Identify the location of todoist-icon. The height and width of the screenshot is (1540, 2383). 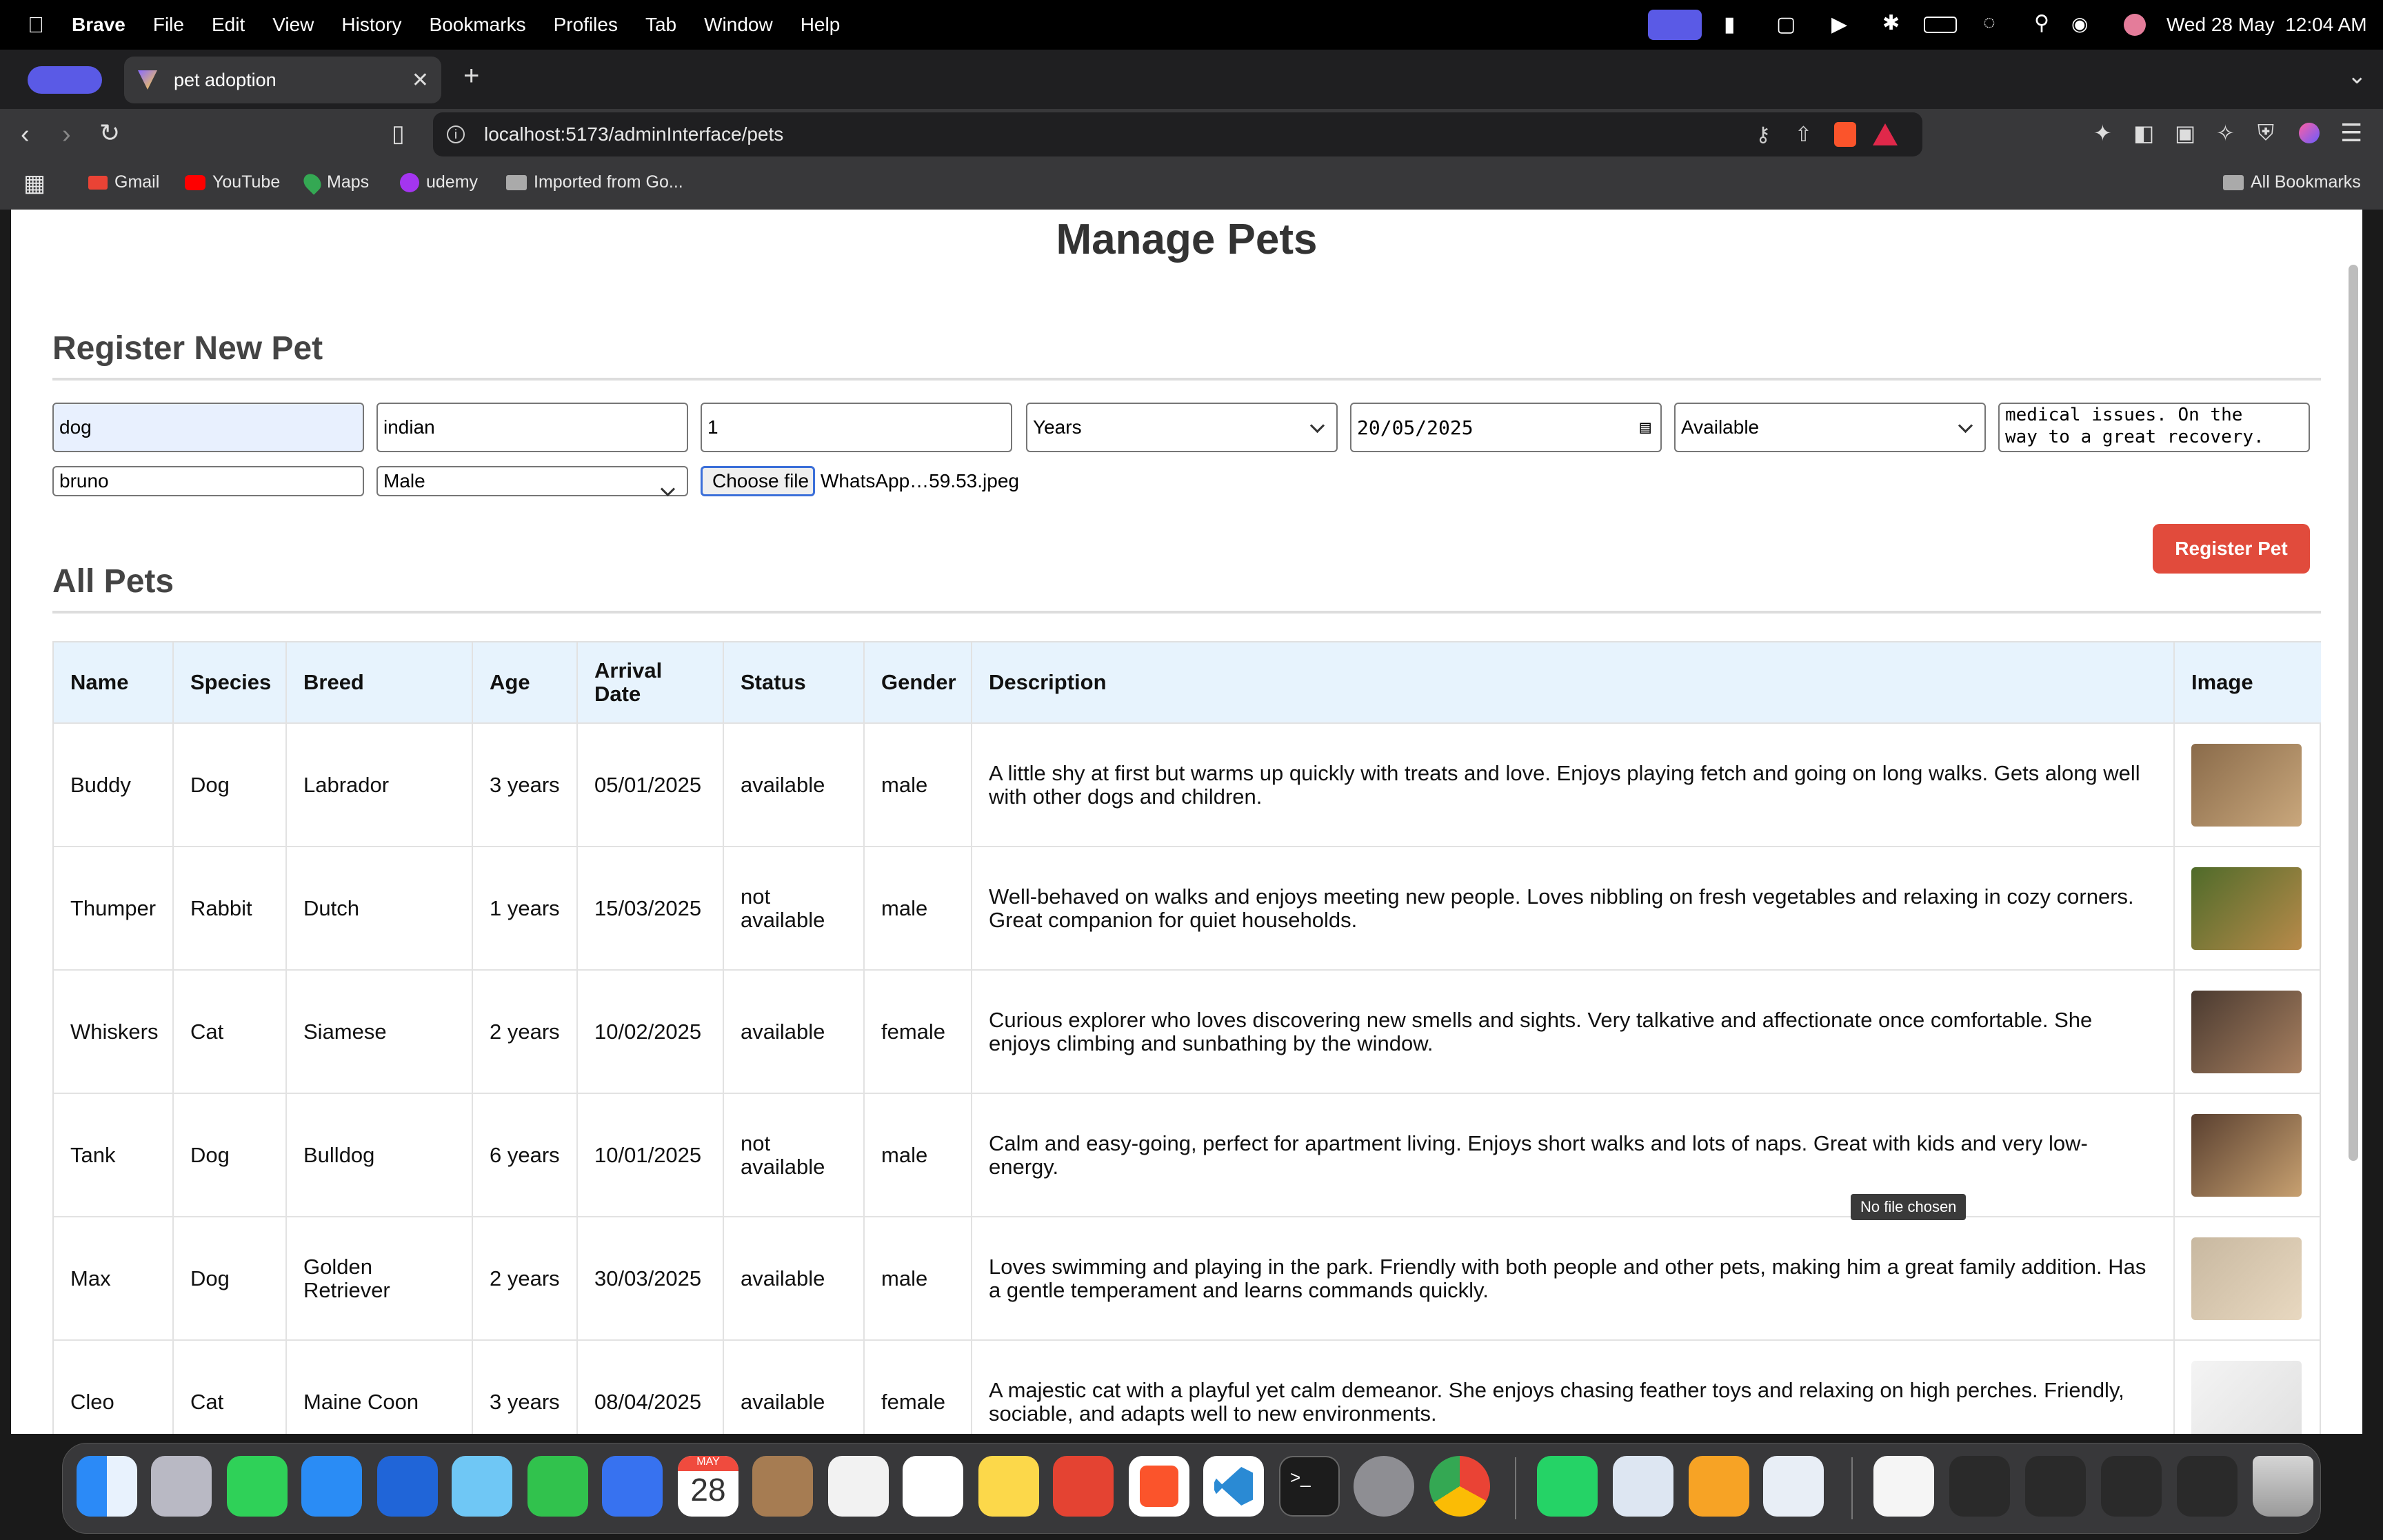
(1083, 1487).